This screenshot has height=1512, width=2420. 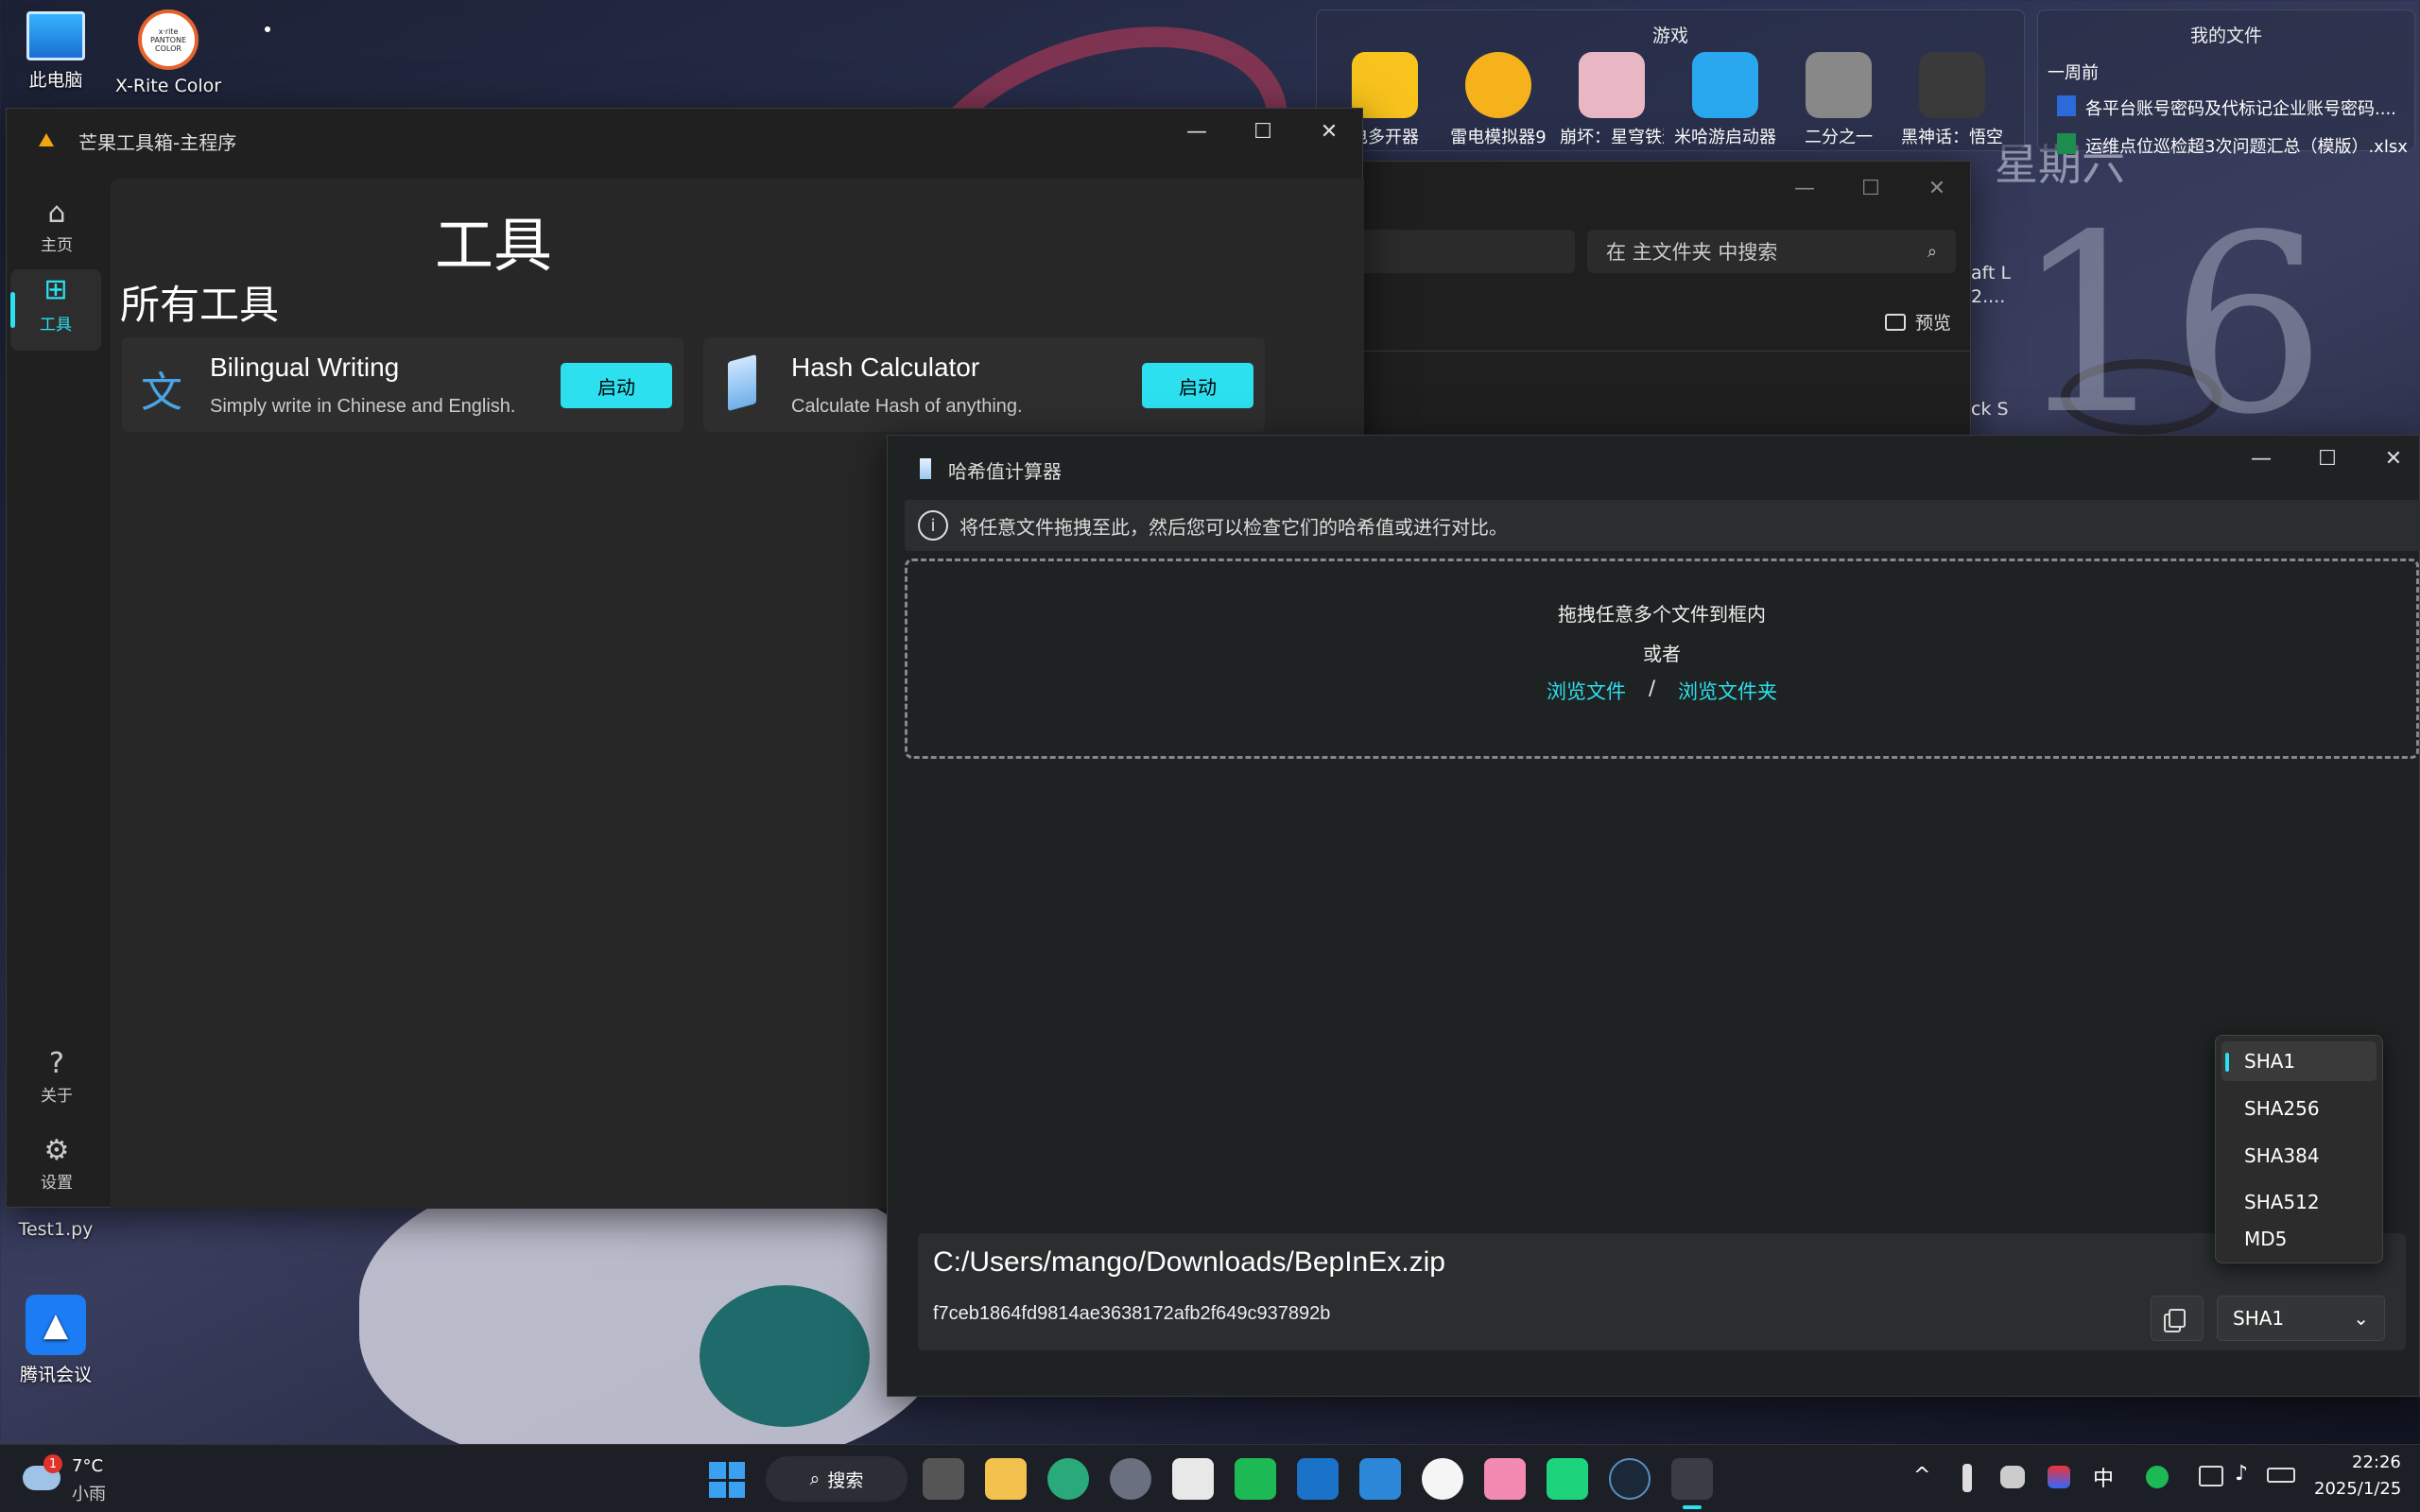 What do you see at coordinates (2266, 1239) in the screenshot?
I see `option-label: MD5` at bounding box center [2266, 1239].